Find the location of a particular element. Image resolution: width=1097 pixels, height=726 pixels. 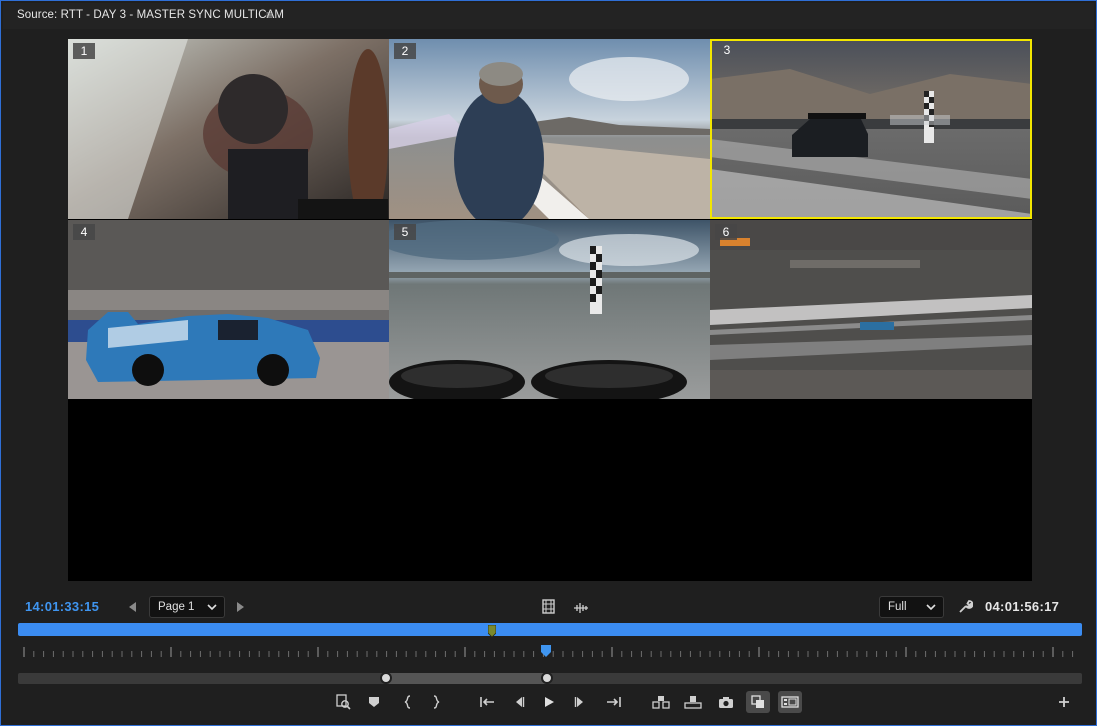

camera-cell-6: 6 is located at coordinates (871, 310).